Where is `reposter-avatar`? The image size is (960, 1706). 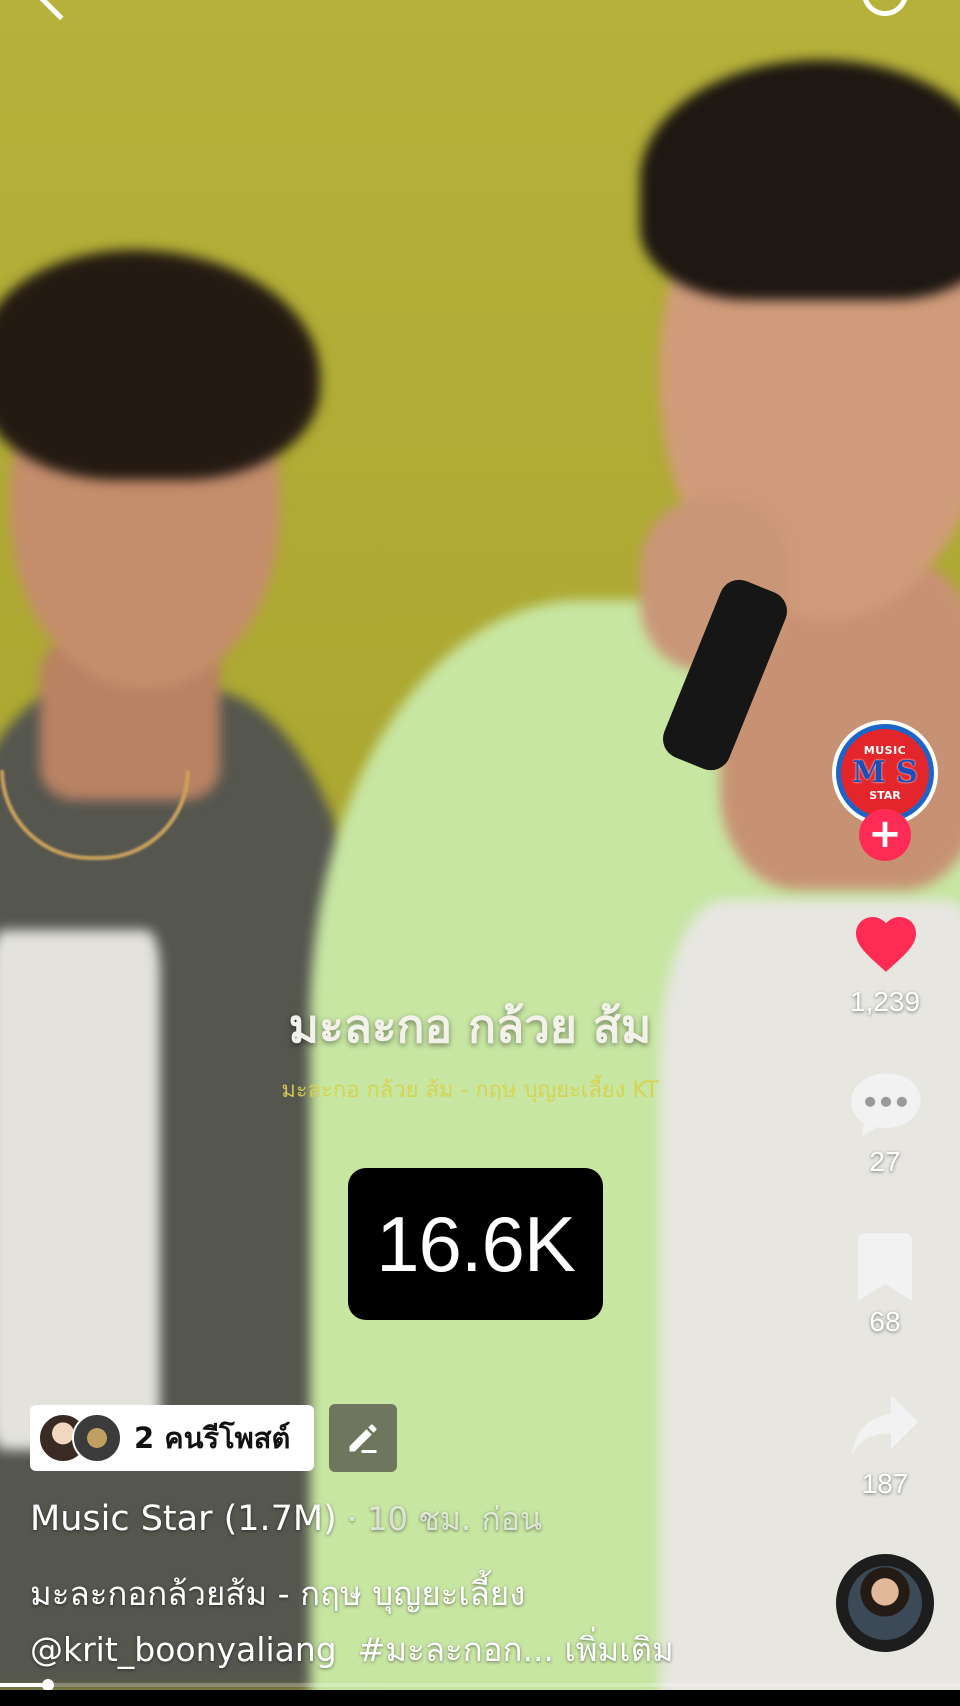 reposter-avatar is located at coordinates (97, 1438).